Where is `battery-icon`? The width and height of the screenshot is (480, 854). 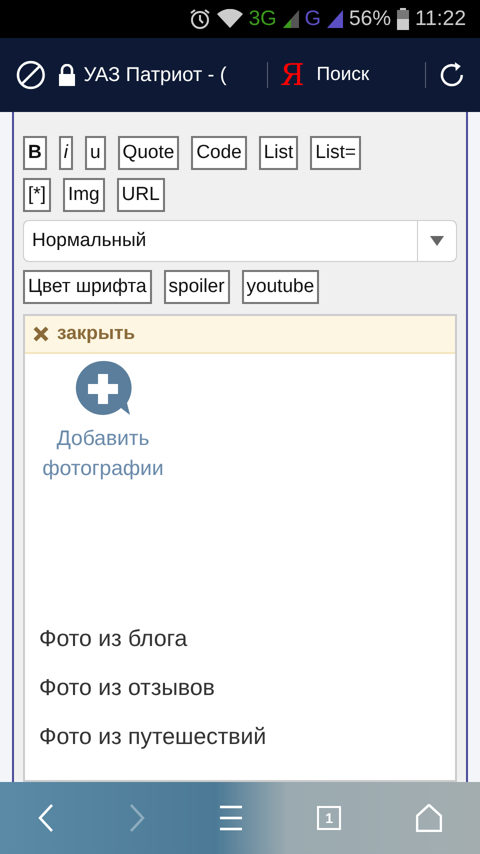
battery-icon is located at coordinates (403, 19).